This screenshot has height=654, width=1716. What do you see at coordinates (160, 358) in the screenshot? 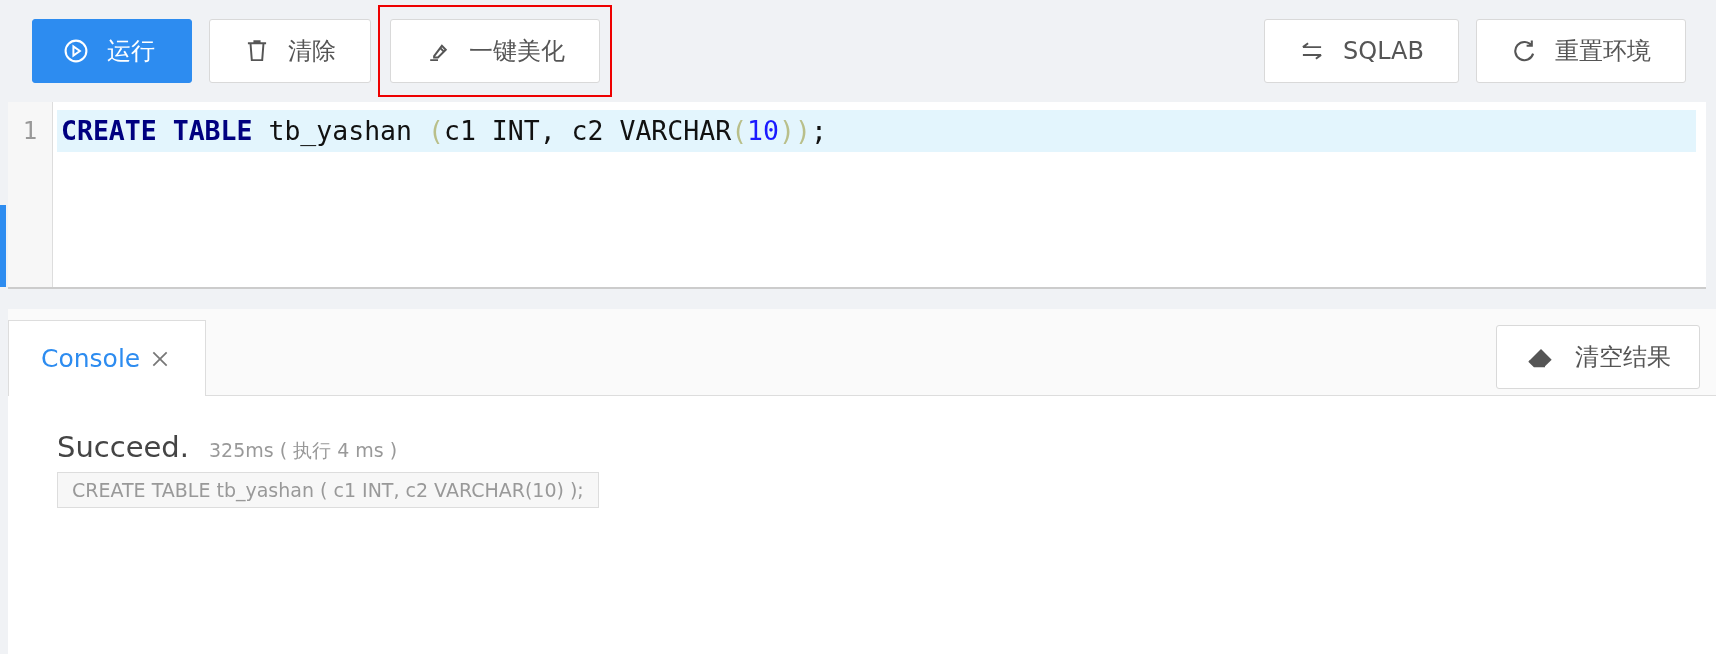
I see `close-icon` at bounding box center [160, 358].